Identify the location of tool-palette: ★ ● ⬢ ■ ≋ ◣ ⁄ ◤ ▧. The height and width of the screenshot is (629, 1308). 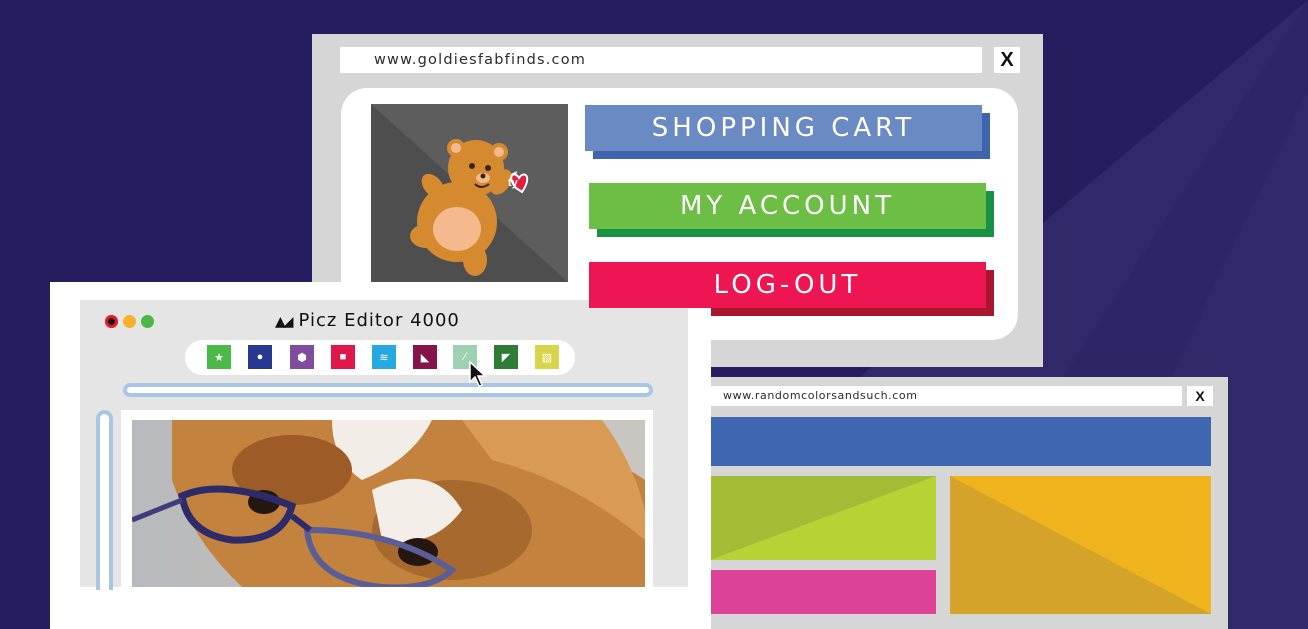
(380, 357).